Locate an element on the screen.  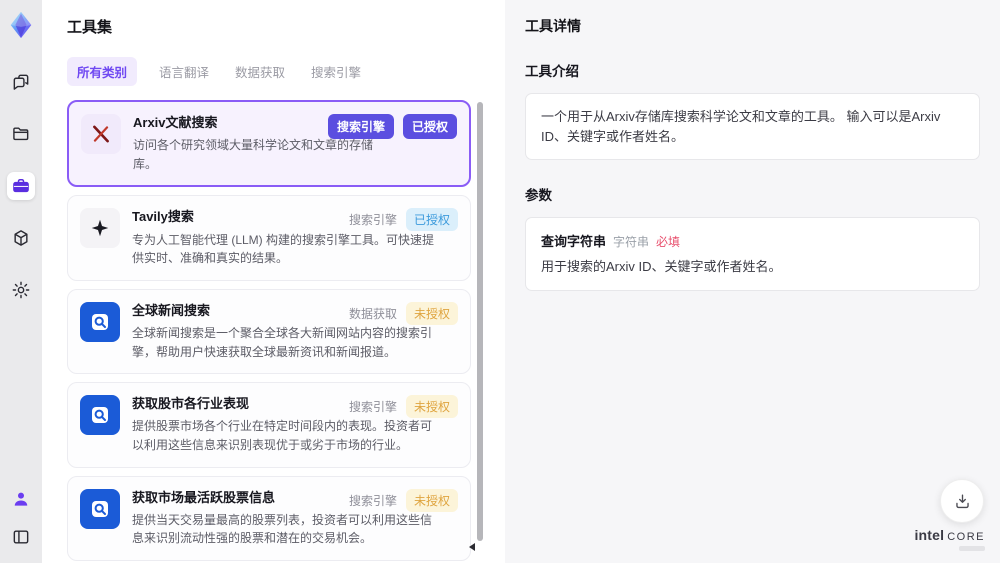
tab-search-engine: 搜索引擎 is located at coordinates (336, 71).